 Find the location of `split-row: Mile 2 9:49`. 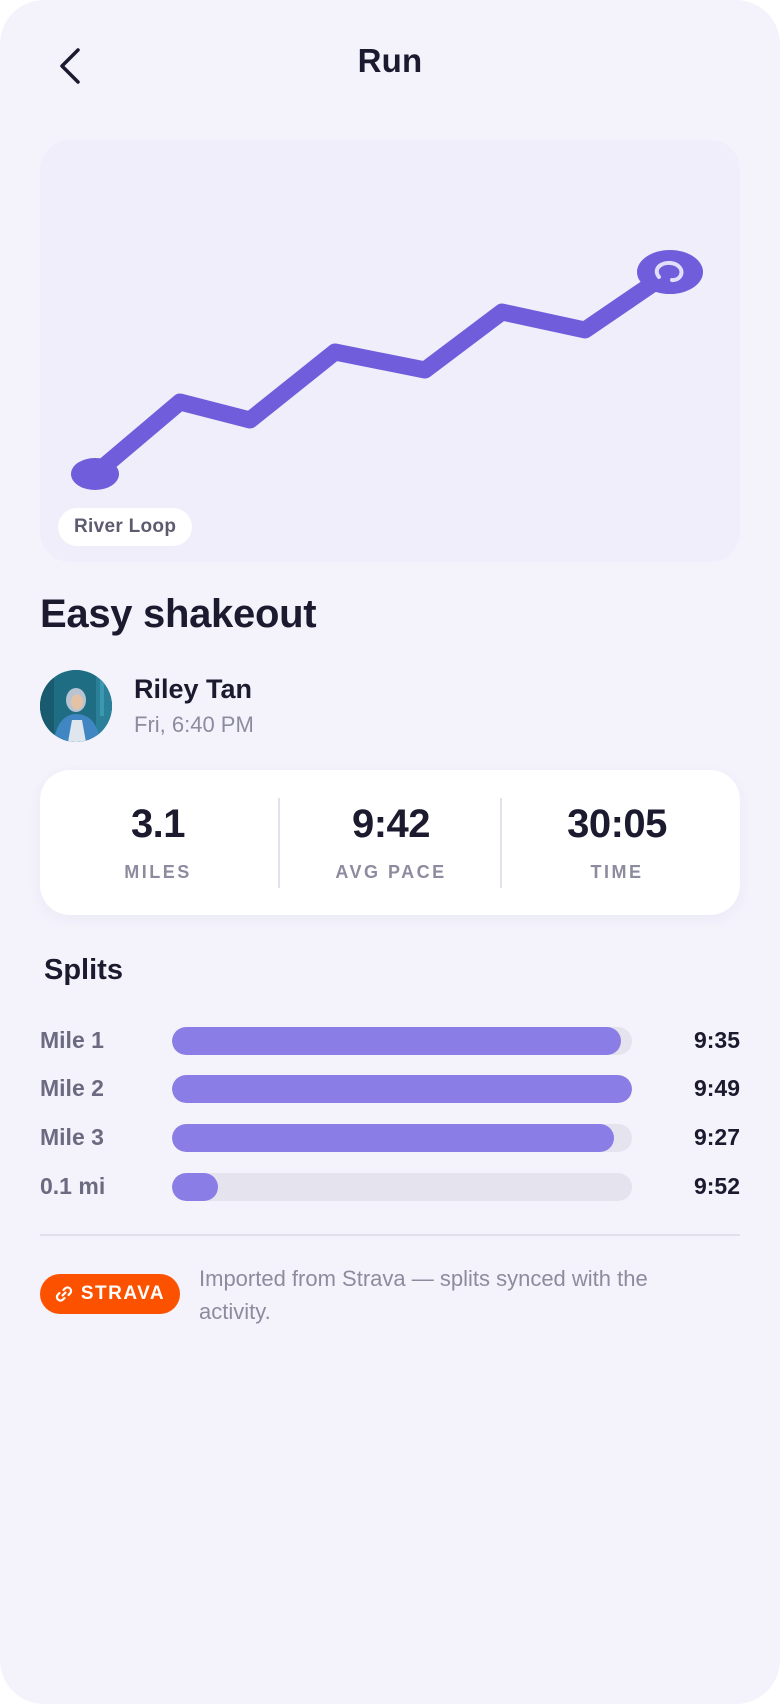

split-row: Mile 2 9:49 is located at coordinates (390, 1089).